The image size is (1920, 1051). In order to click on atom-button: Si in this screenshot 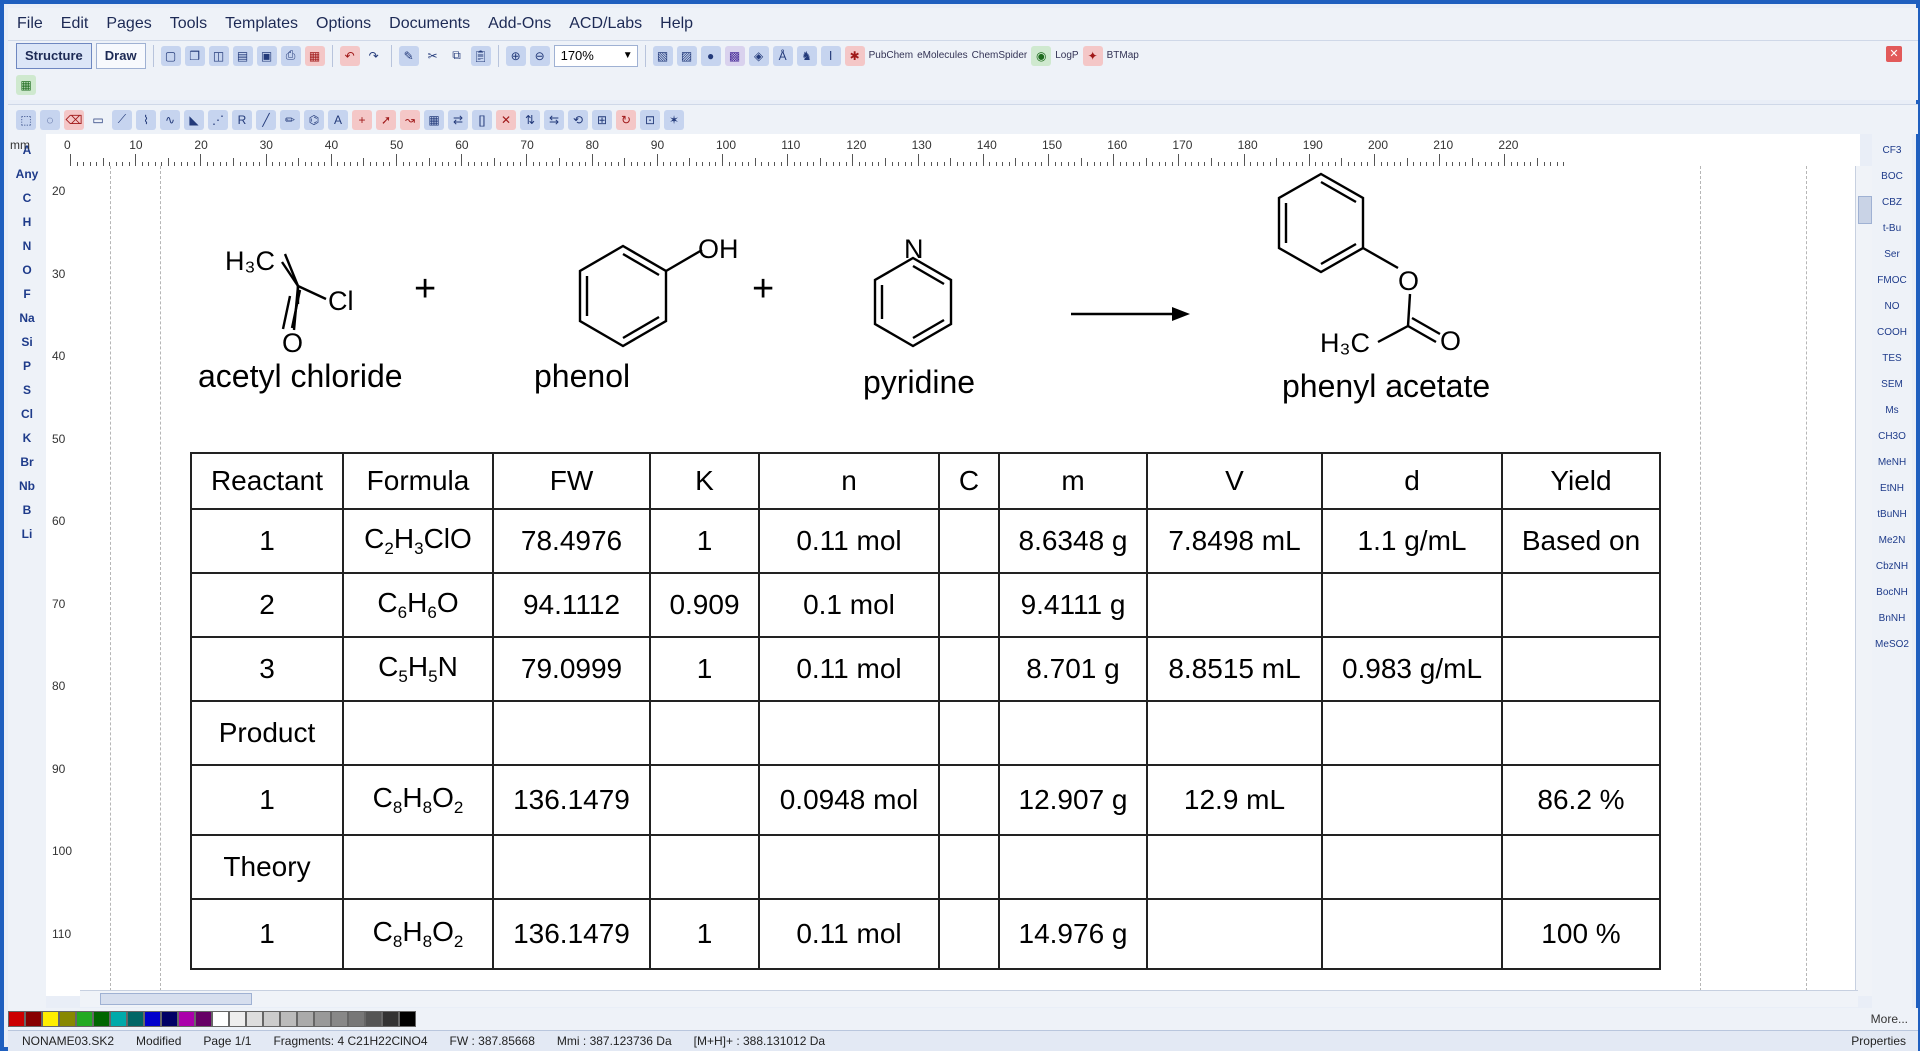, I will do `click(26, 342)`.